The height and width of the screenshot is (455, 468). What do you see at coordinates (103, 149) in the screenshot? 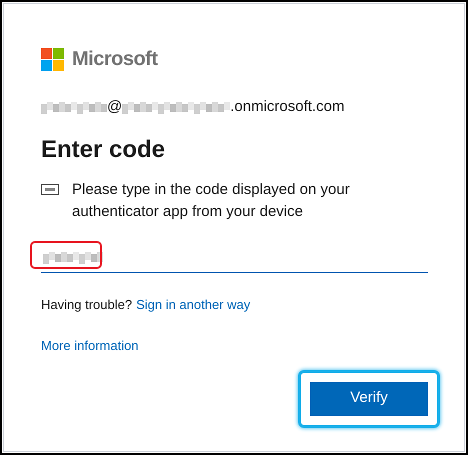
I see `page-title: Enter code` at bounding box center [103, 149].